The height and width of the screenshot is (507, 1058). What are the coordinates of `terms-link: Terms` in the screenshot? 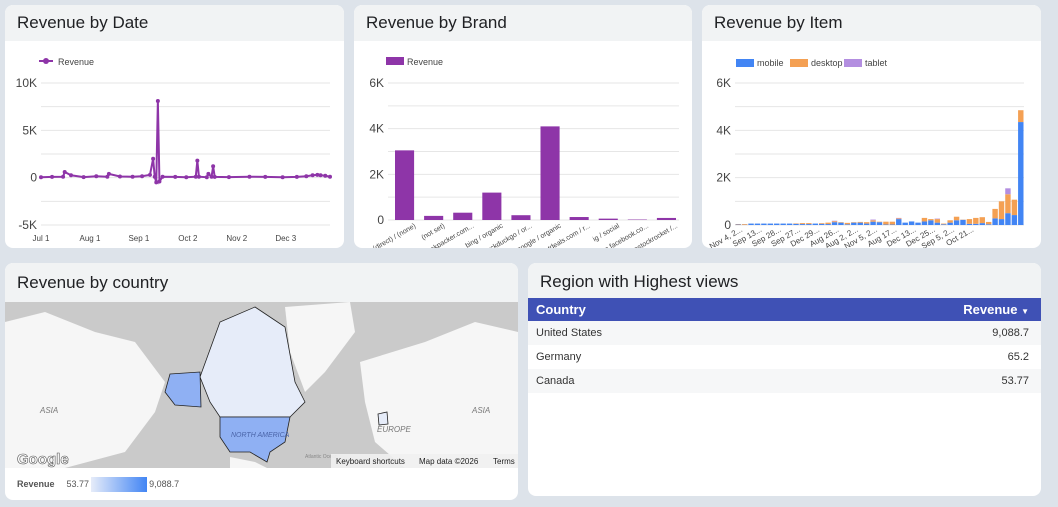 It's located at (504, 461).